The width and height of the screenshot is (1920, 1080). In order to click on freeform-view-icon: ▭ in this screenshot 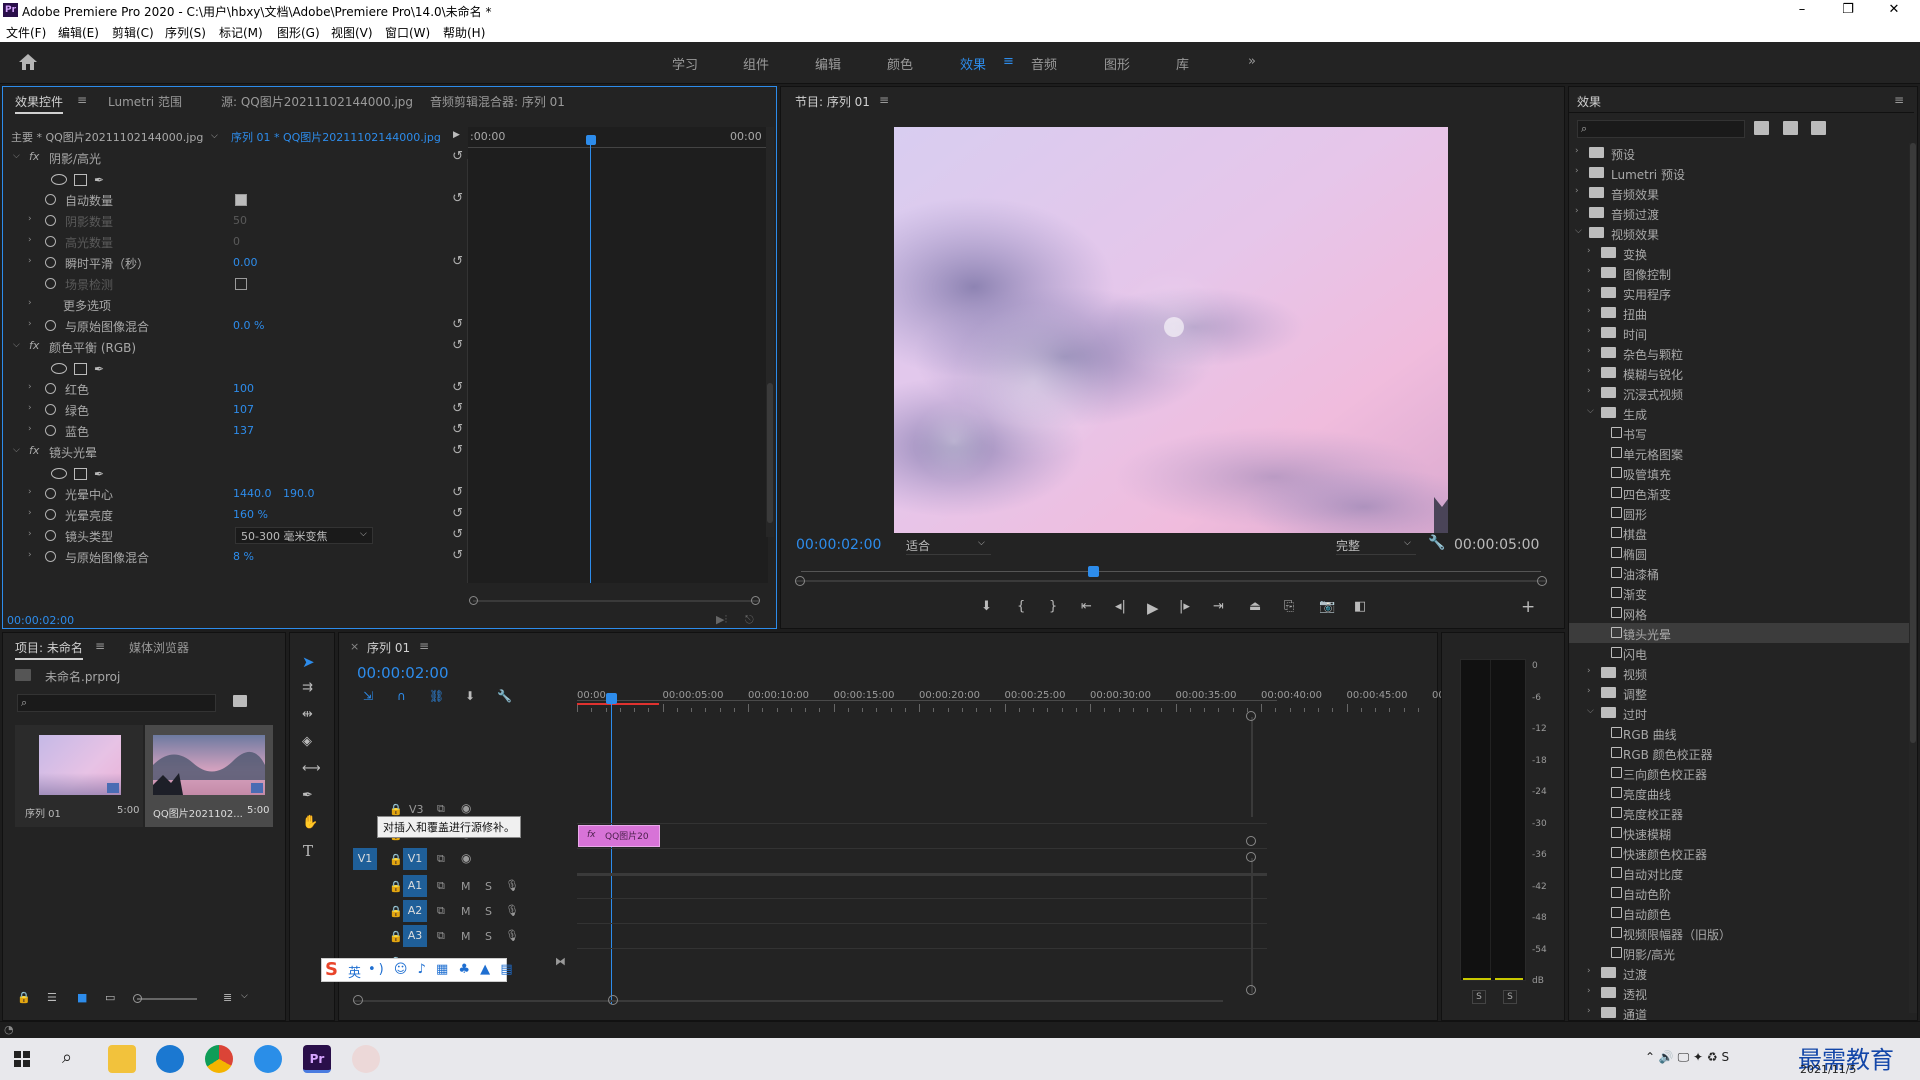, I will do `click(110, 997)`.